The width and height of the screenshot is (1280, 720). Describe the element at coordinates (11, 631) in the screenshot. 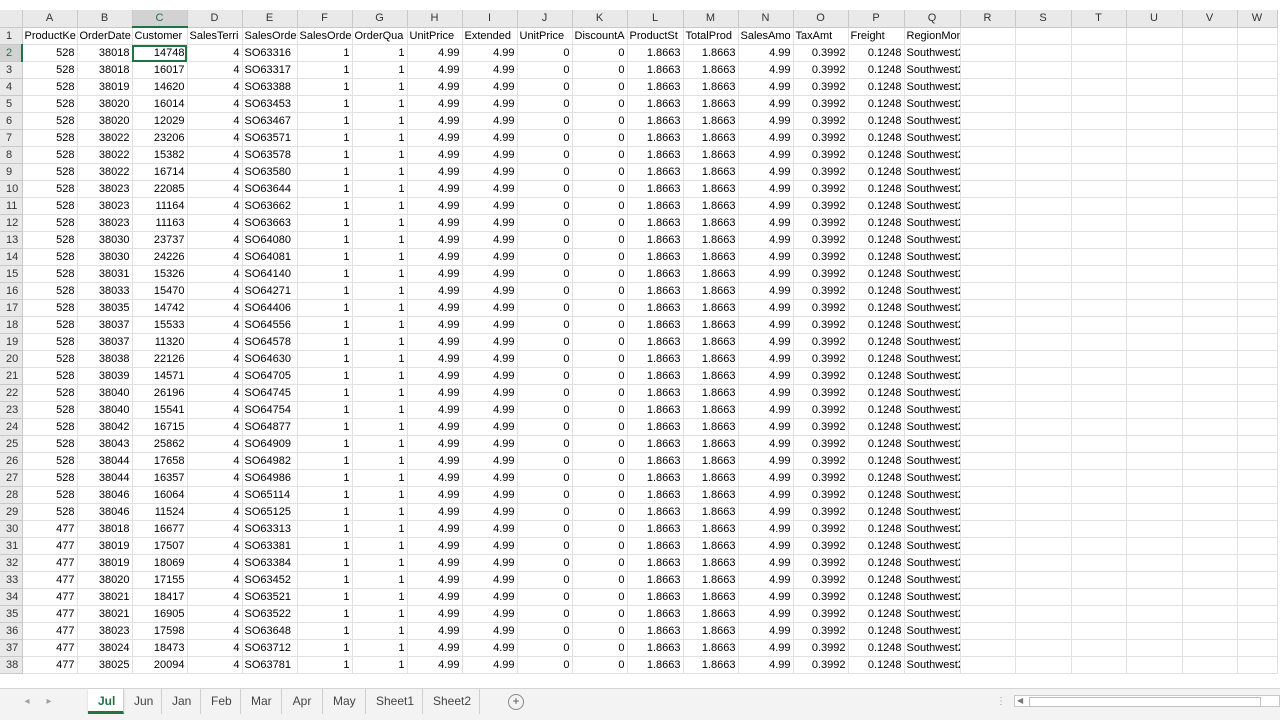

I see `row-header: 36` at that location.